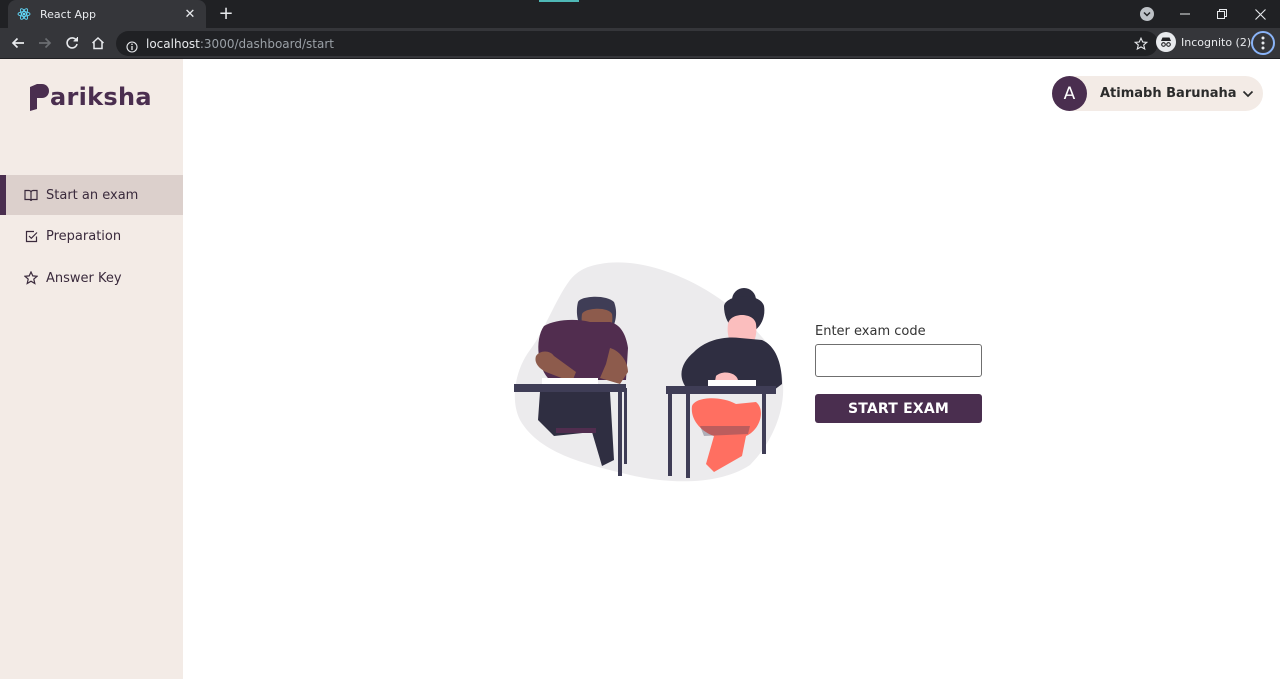  I want to click on restore-icon, so click(1222, 14).